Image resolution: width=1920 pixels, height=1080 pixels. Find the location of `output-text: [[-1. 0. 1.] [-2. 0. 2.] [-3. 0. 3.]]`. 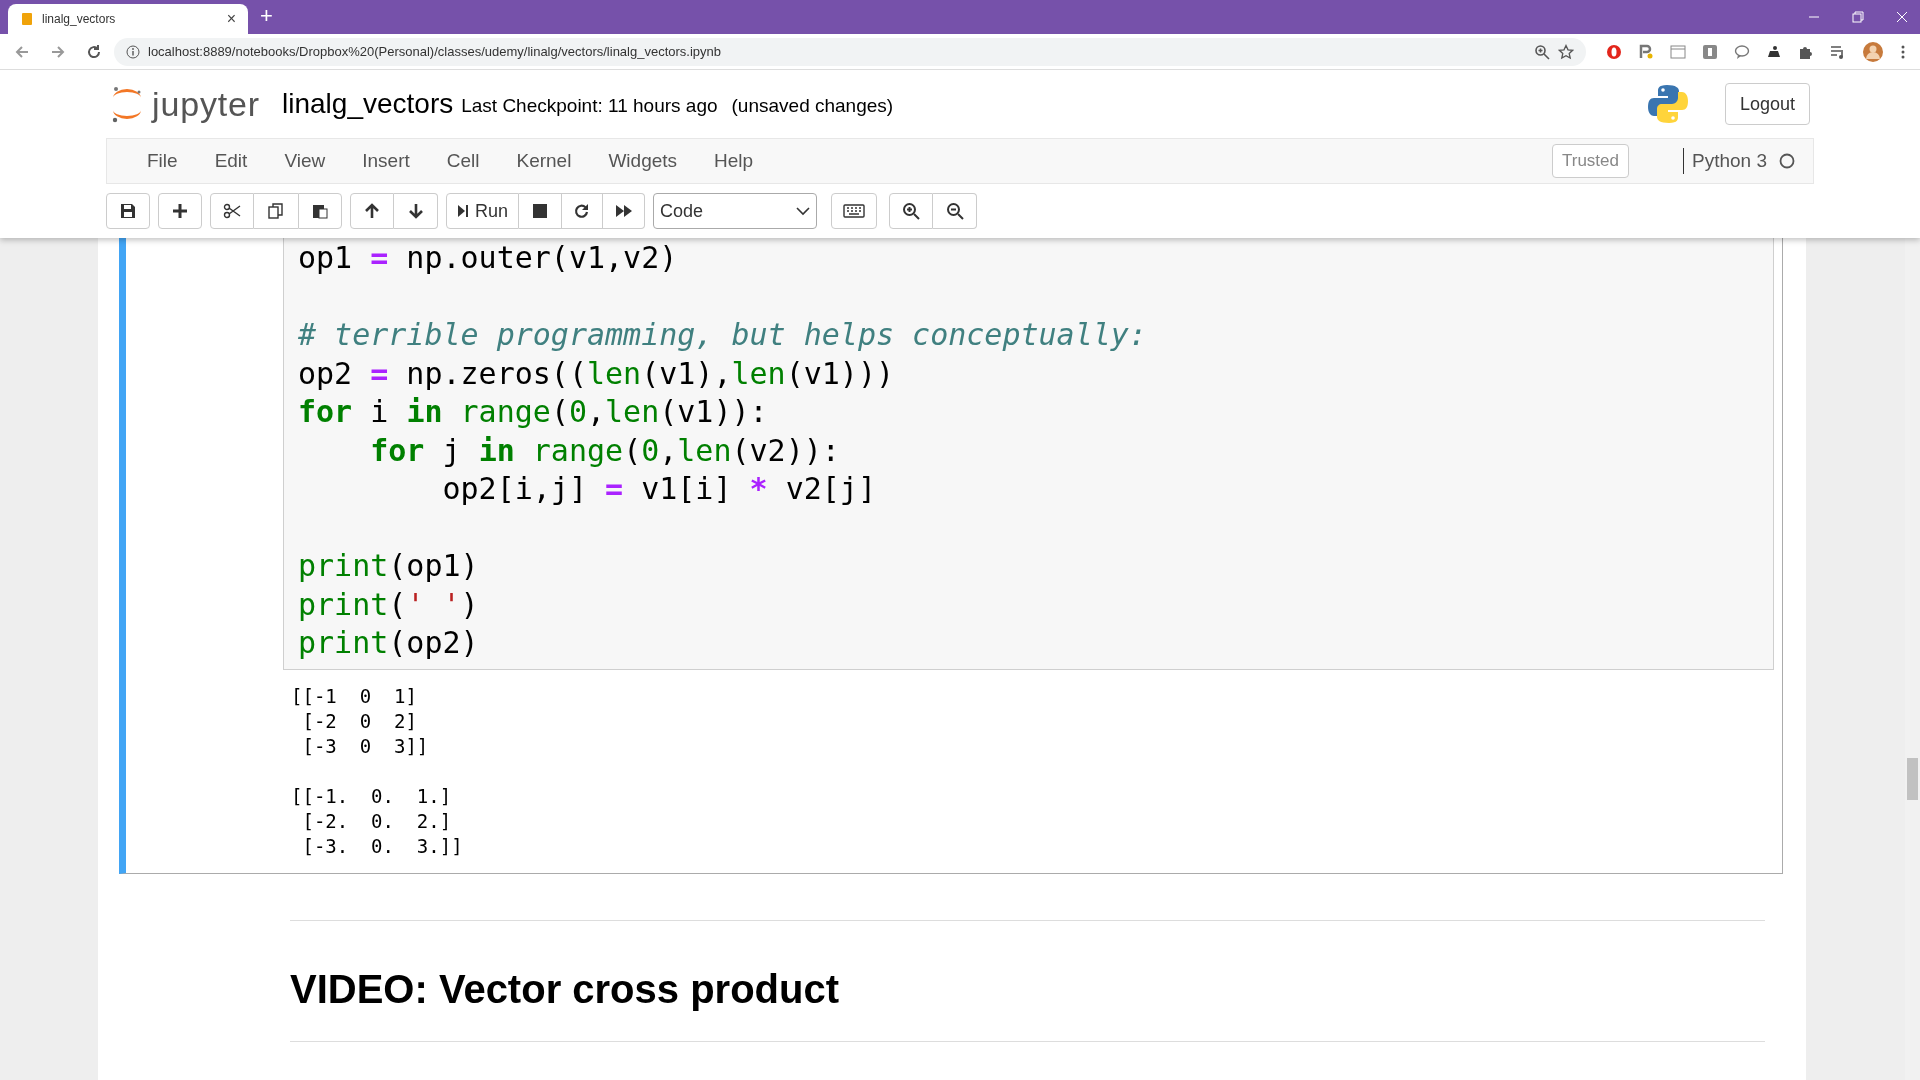

output-text: [[-1. 0. 1.] [-2. 0. 2.] [-3. 0. 3.]] is located at coordinates (377, 821).